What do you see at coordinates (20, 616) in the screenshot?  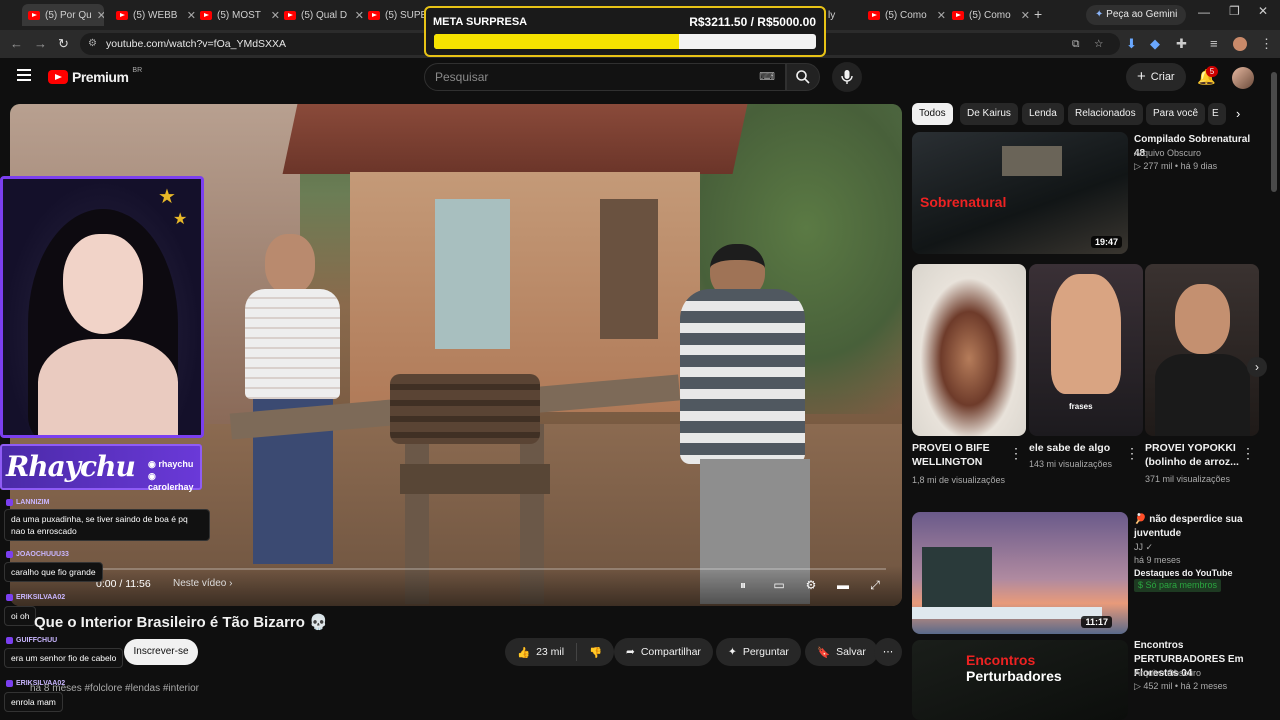 I see `chat-message: oi oh` at bounding box center [20, 616].